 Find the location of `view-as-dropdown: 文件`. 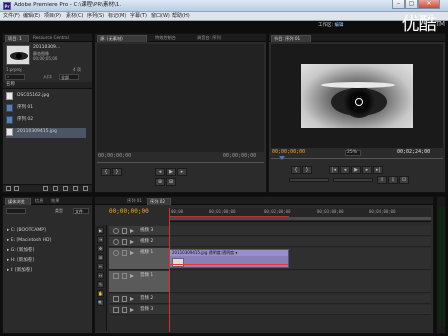

view-as-dropdown: 文件 is located at coordinates (81, 211).